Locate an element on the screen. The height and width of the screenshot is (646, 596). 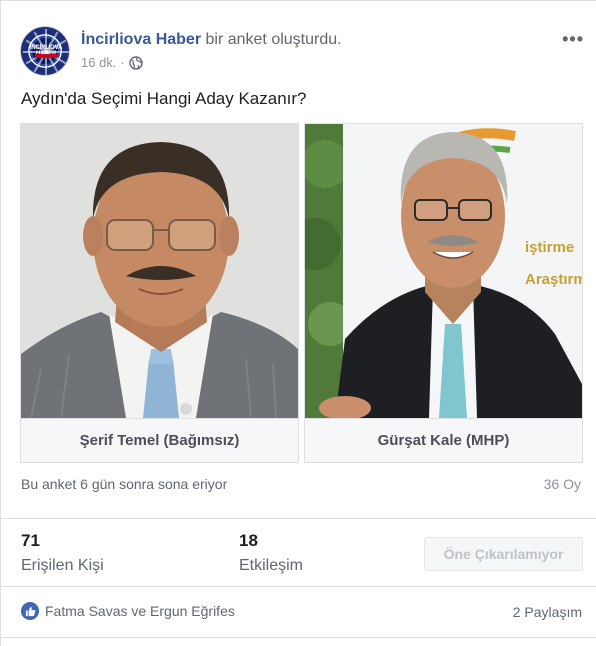
svg-text: Araştırm is located at coordinates (553, 279).